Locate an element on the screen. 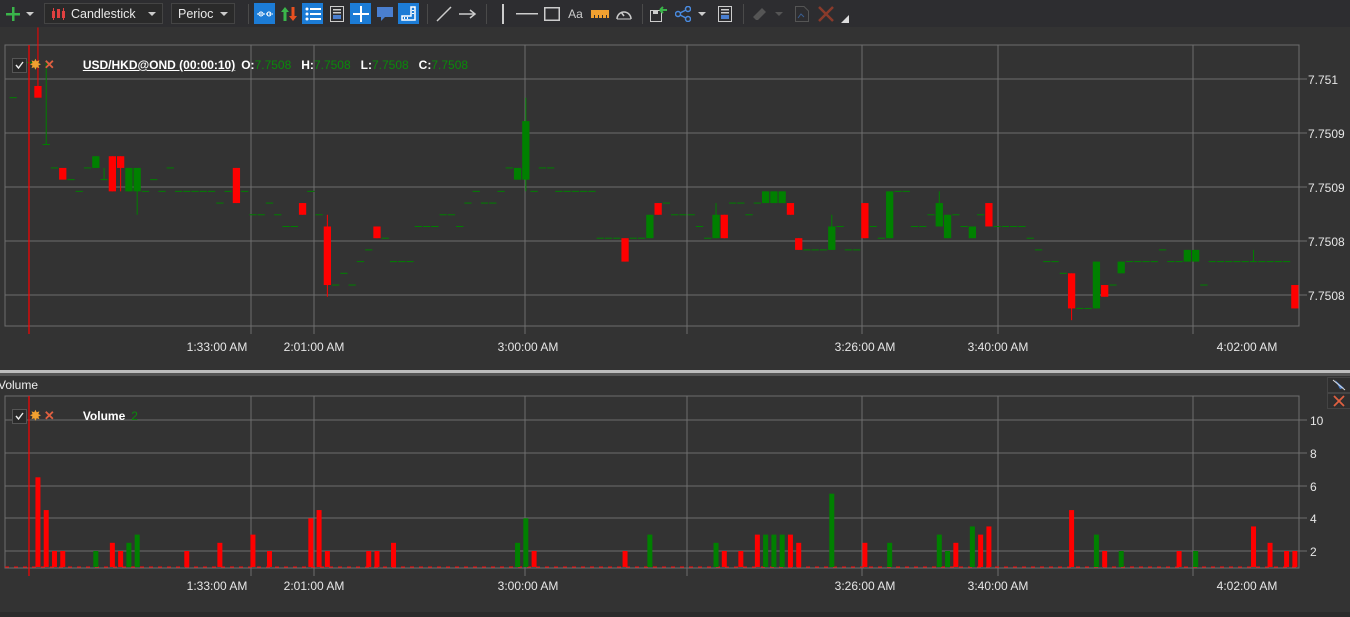 This screenshot has height=617, width=1350. chevron-down-icon is located at coordinates (152, 13).